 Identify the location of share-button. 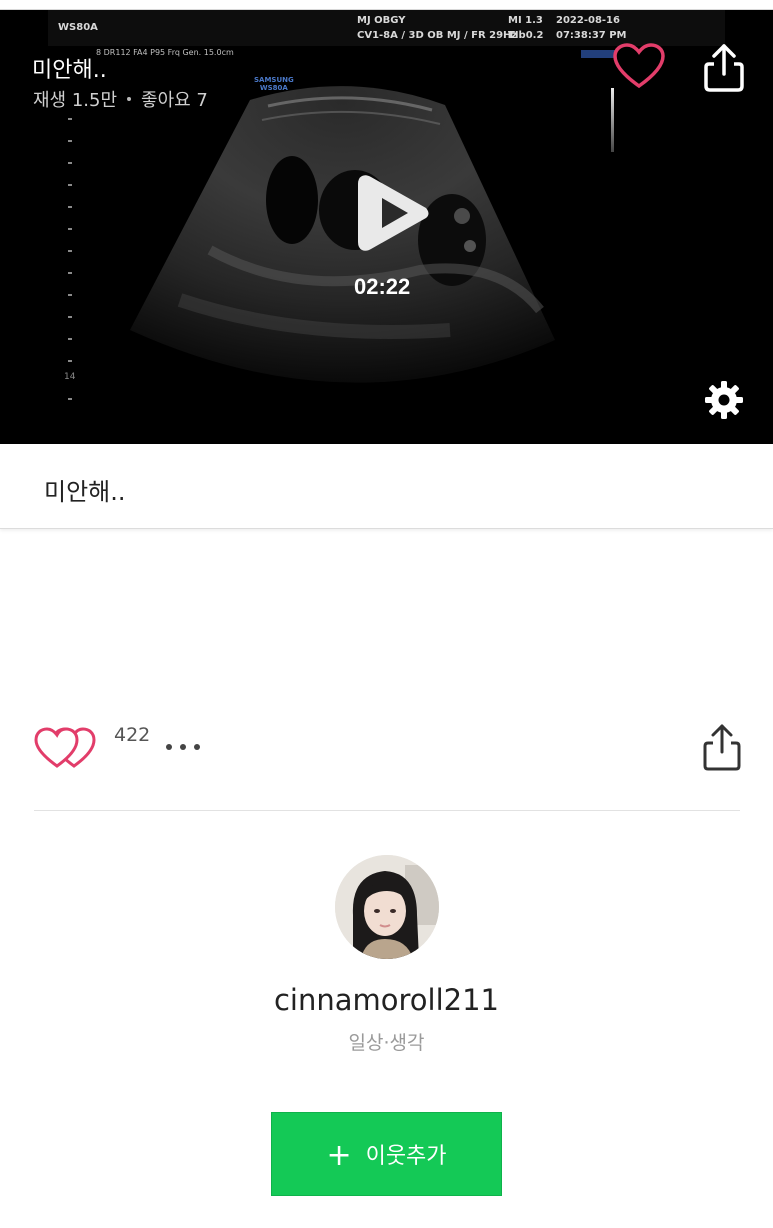
(722, 747).